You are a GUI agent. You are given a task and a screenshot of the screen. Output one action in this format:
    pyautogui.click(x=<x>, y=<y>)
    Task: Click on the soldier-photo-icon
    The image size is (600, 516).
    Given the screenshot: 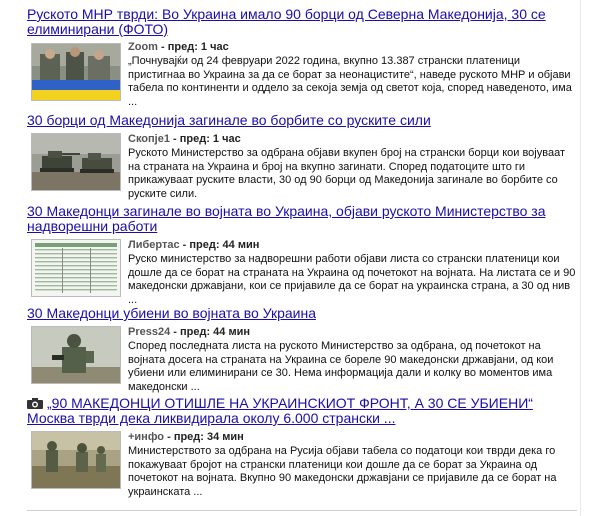 What is the action you would take?
    pyautogui.click(x=76, y=355)
    